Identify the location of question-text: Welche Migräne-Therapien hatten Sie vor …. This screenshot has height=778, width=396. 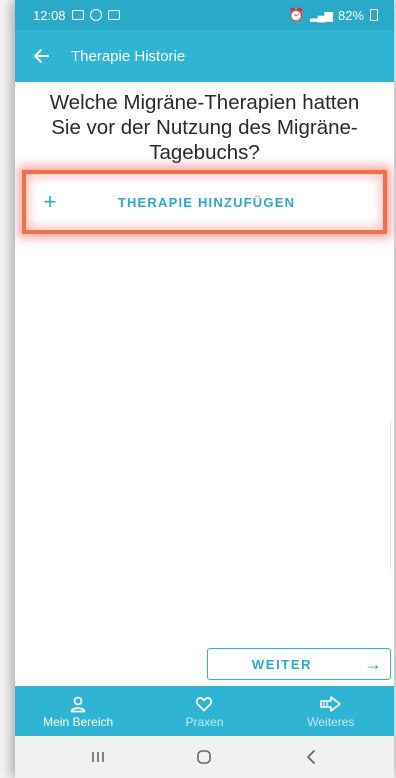
(204, 127).